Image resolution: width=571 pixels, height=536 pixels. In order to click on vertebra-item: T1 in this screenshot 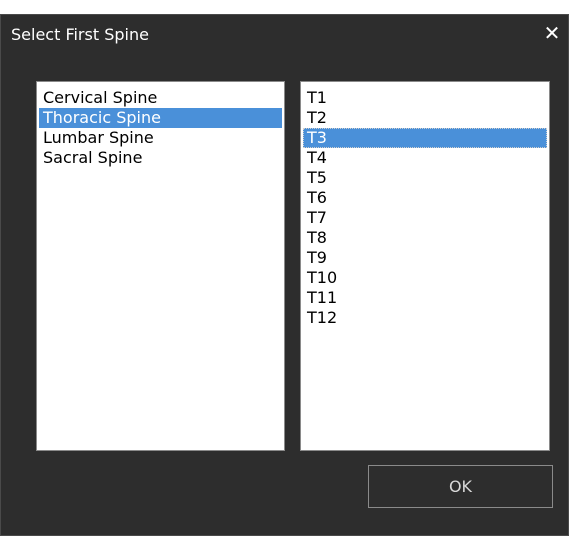, I will do `click(425, 98)`.